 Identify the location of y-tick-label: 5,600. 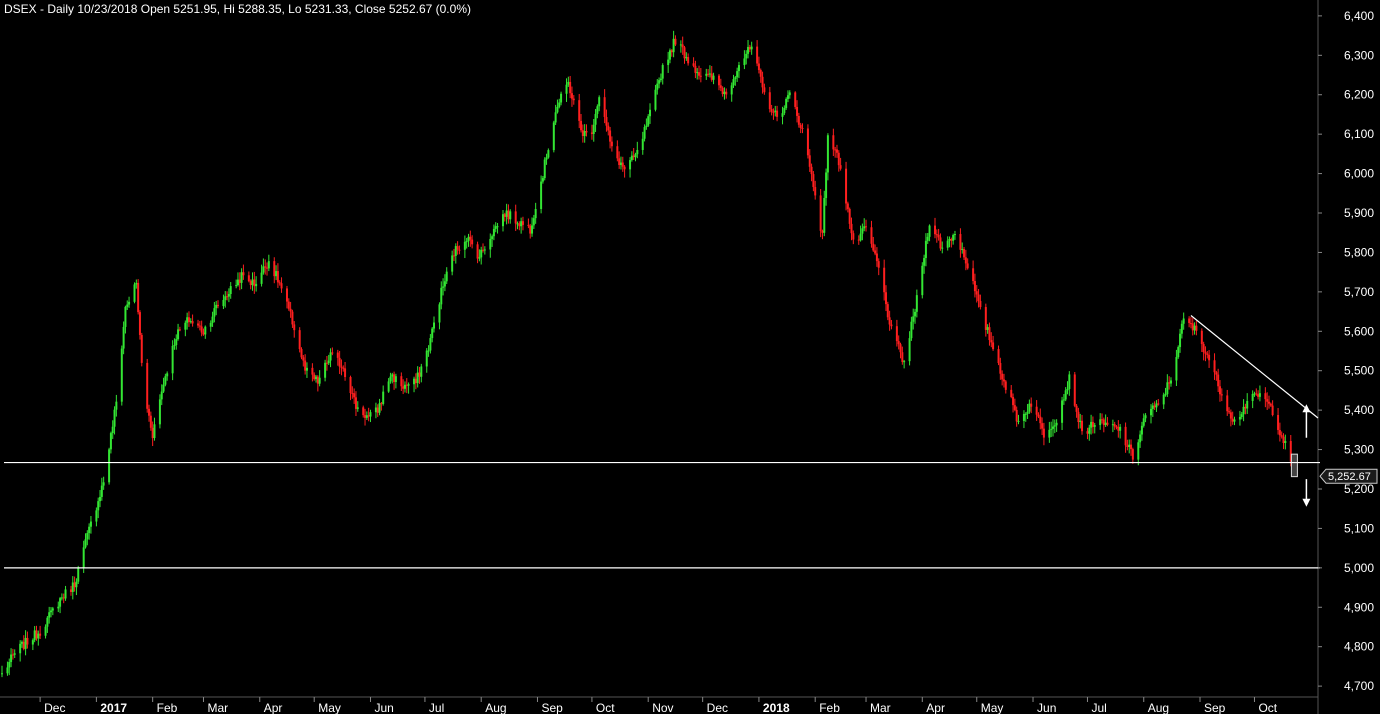
(1359, 331).